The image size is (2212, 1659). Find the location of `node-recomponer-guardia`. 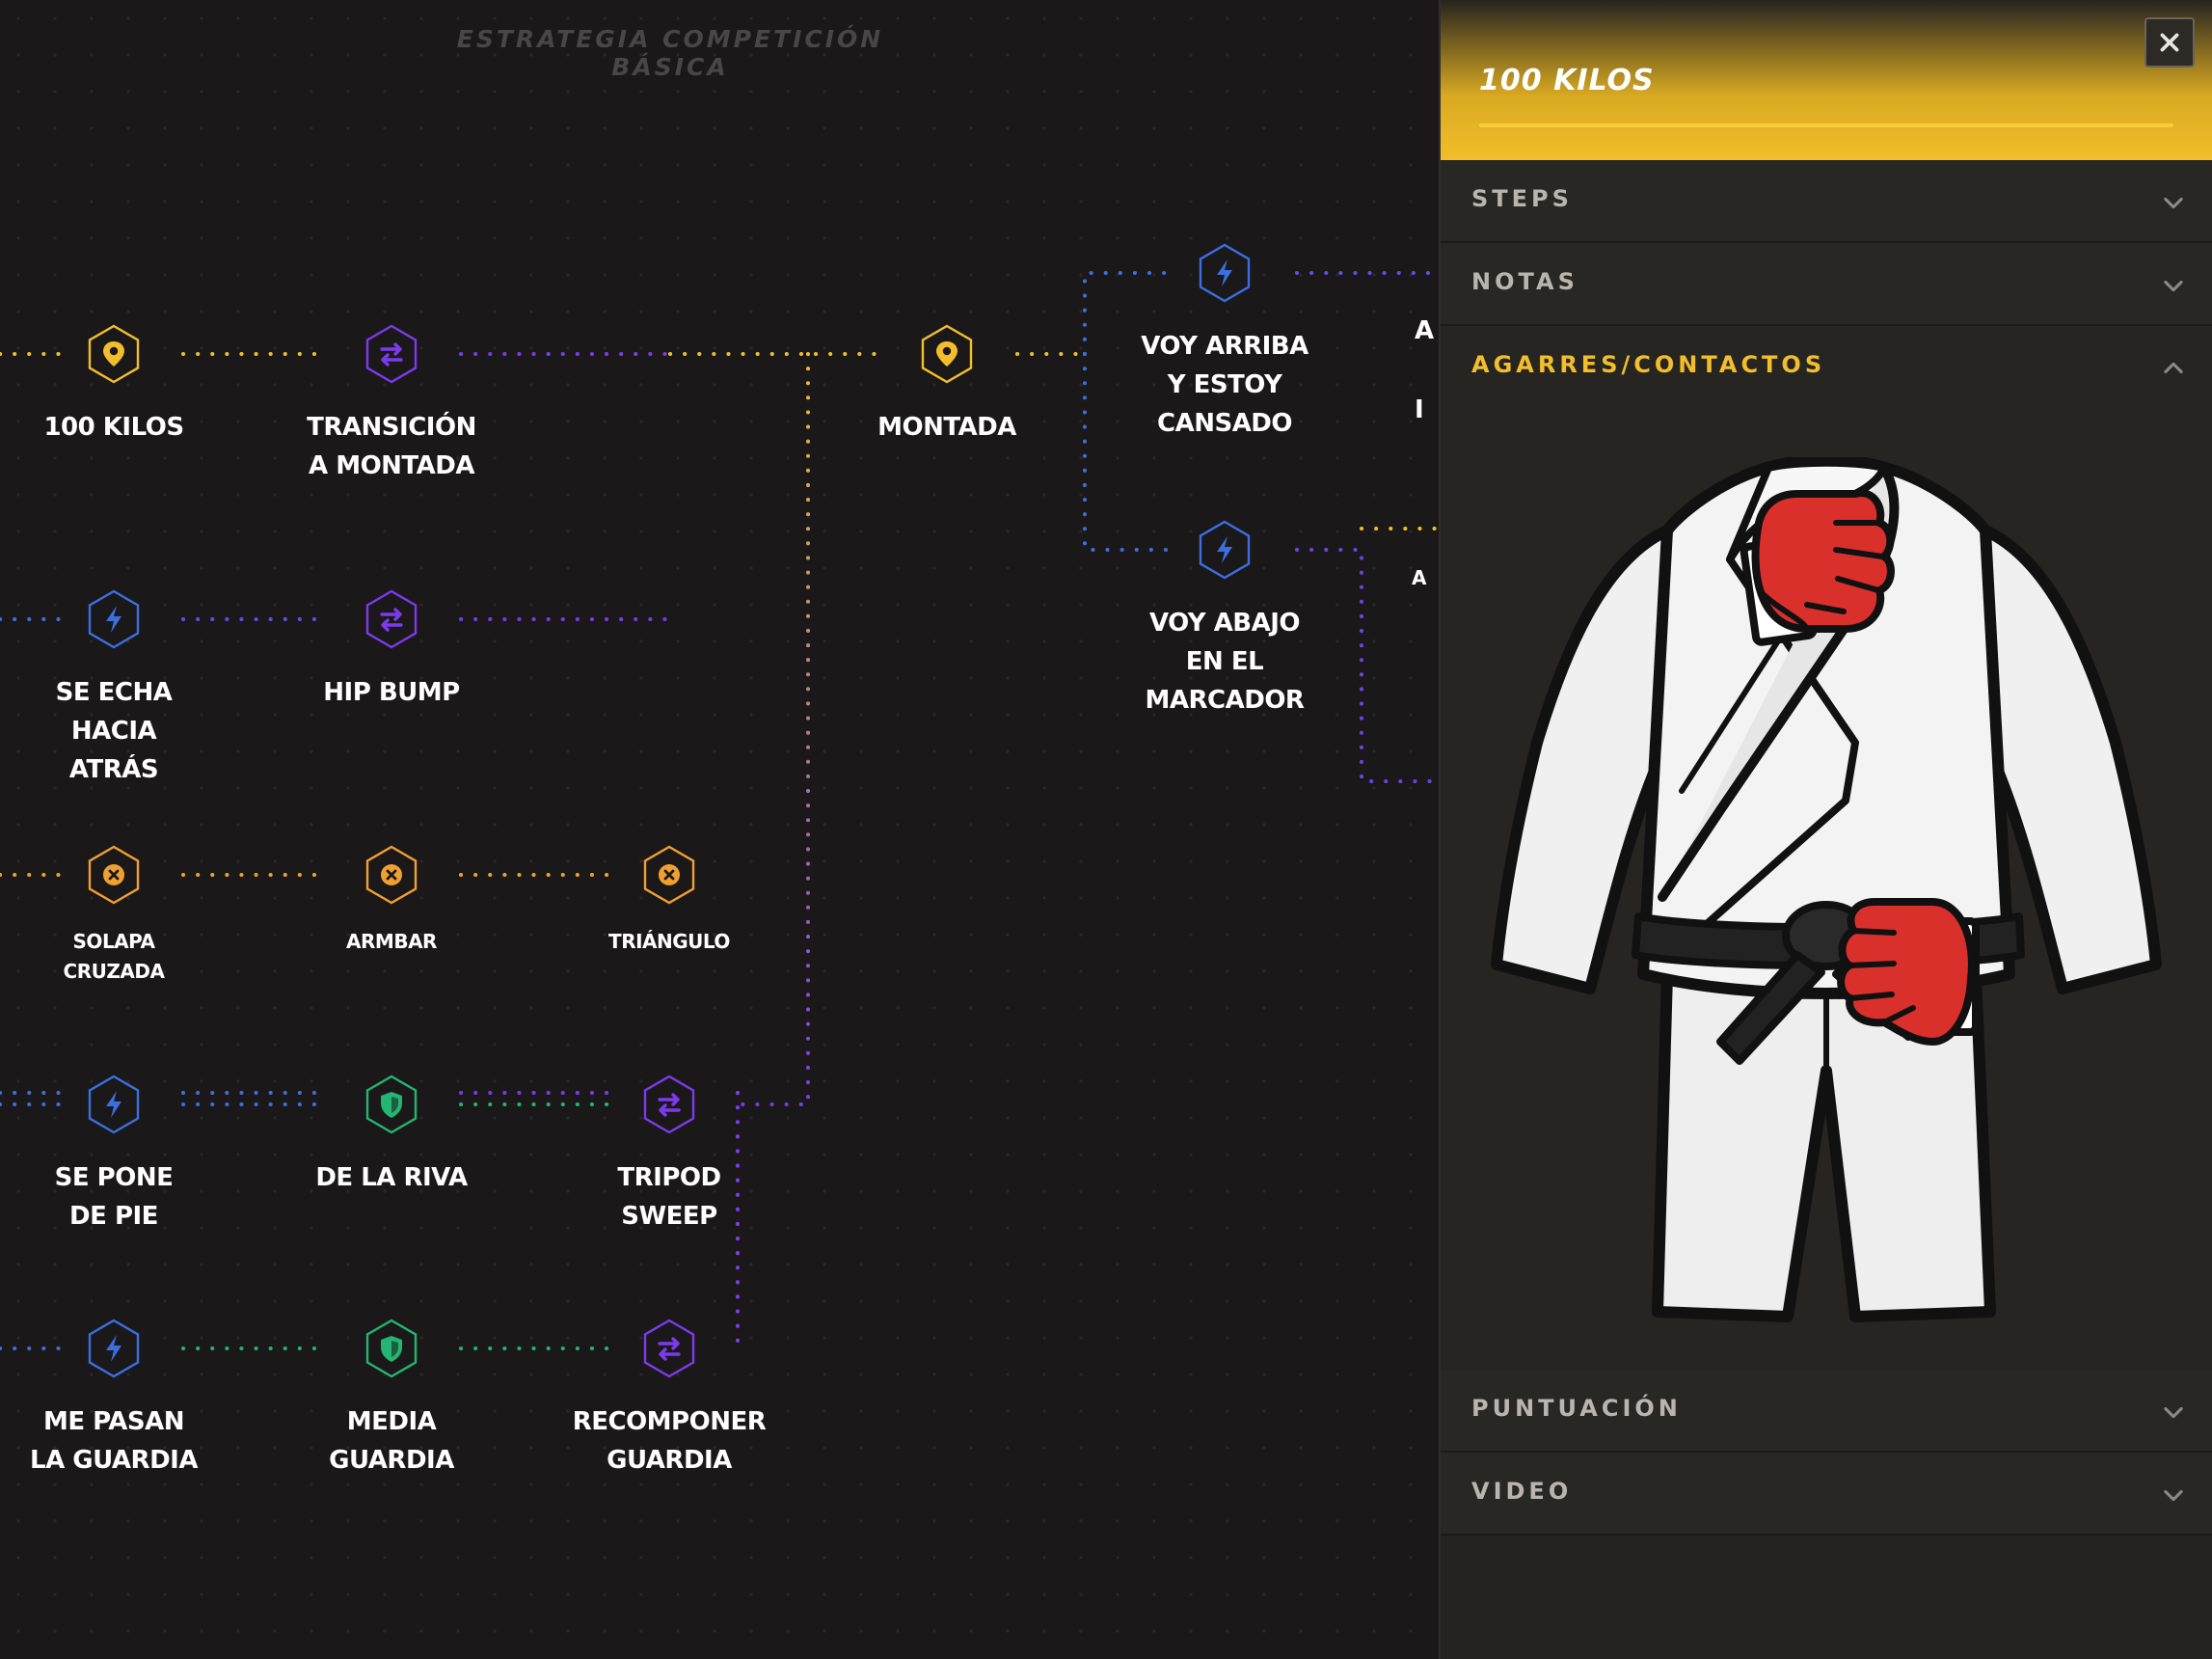

node-recomponer-guardia is located at coordinates (669, 1348).